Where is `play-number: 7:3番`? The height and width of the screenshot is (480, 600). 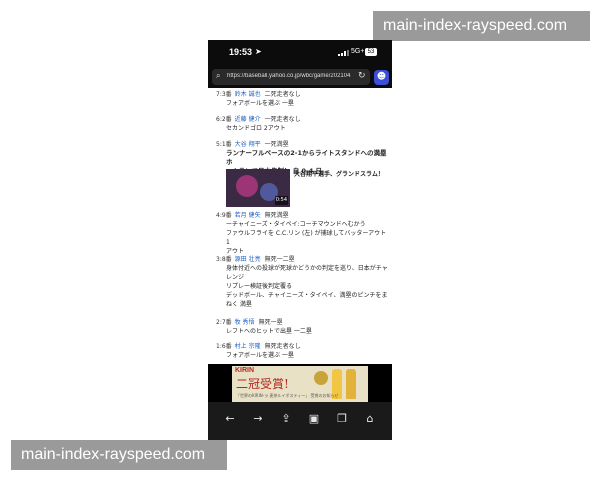 play-number: 7:3番 is located at coordinates (224, 94).